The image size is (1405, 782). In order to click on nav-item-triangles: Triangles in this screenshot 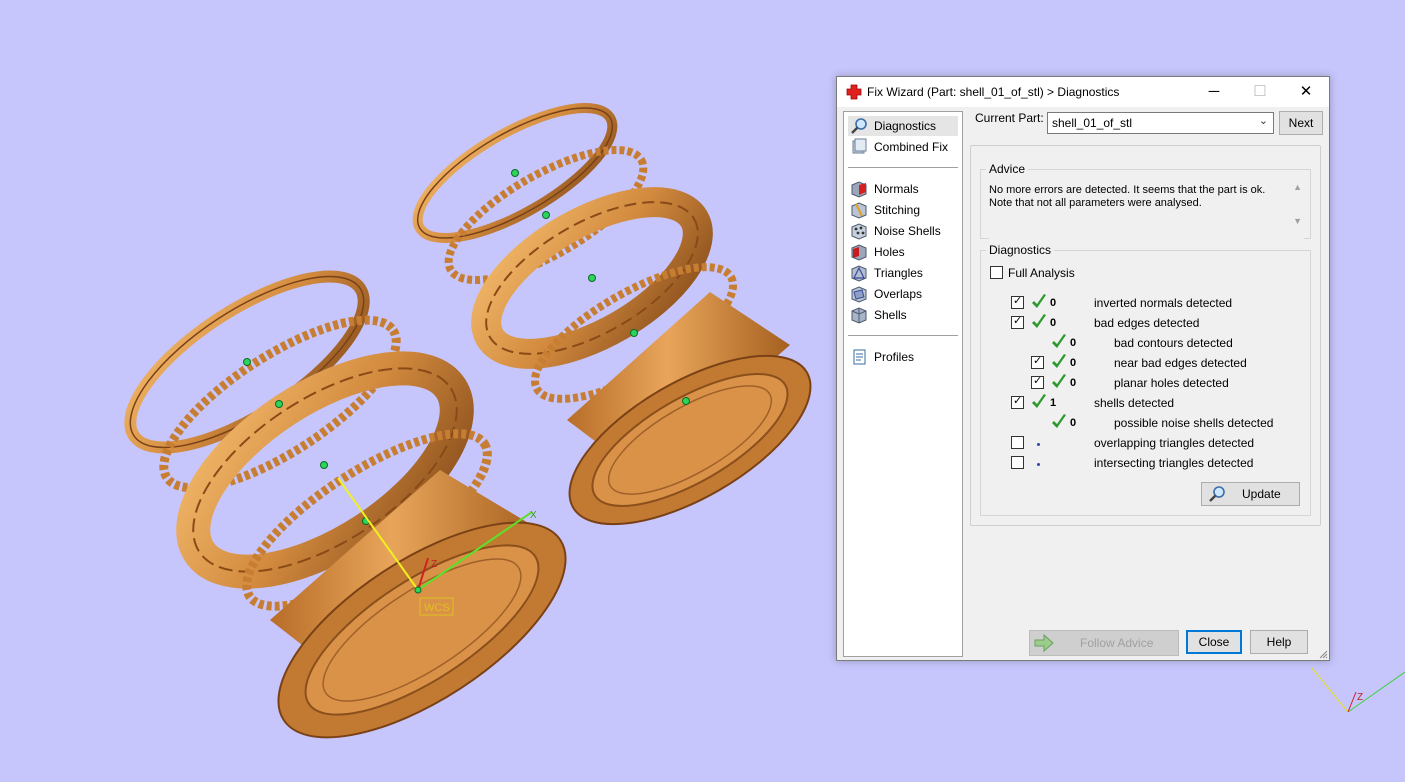, I will do `click(903, 273)`.